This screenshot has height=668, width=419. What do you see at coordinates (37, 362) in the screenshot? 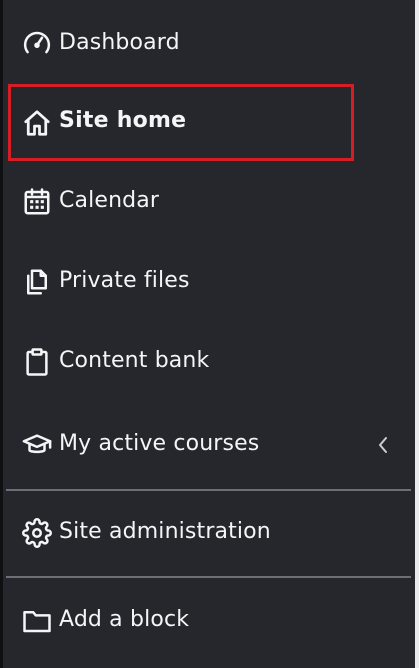
I see `clipboard-icon` at bounding box center [37, 362].